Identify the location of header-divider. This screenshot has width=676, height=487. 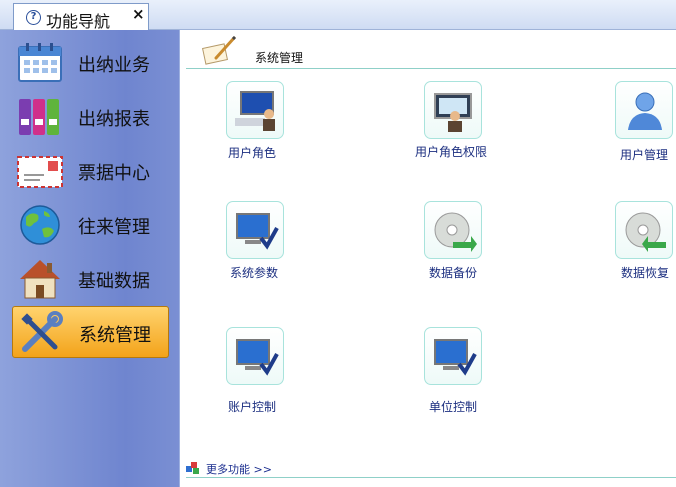
(431, 68).